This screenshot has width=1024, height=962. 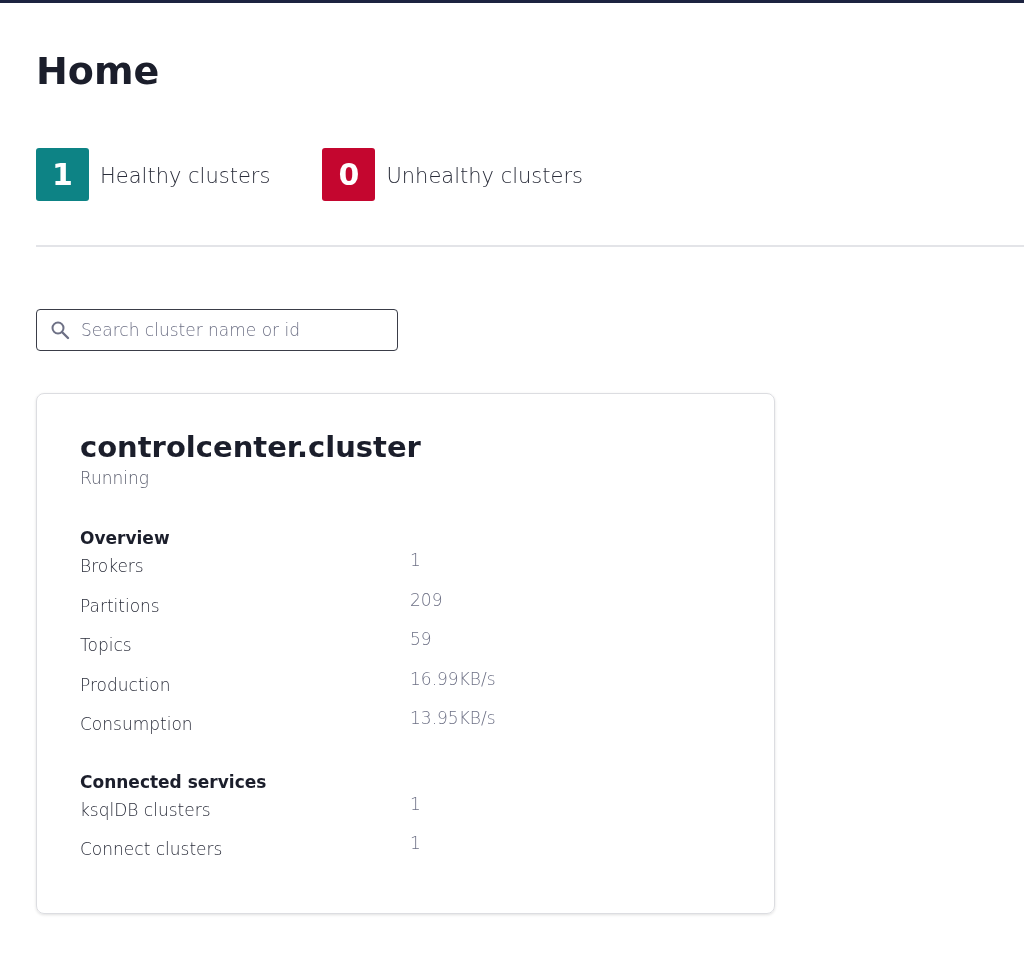 I want to click on metric-value: 209, so click(x=427, y=599).